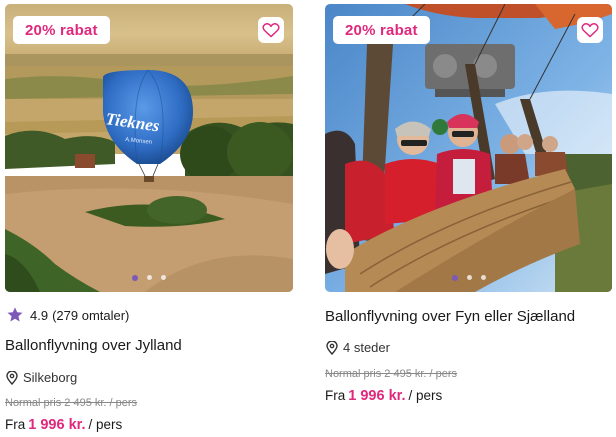 Image resolution: width=616 pixels, height=437 pixels. What do you see at coordinates (93, 345) in the screenshot?
I see `product-title: Ballonflyvning over Jylland` at bounding box center [93, 345].